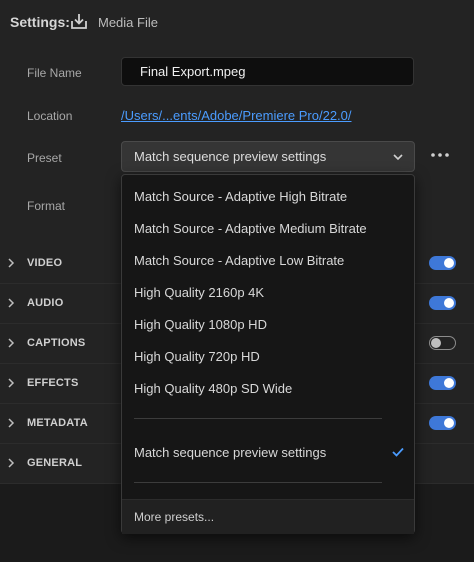 The height and width of the screenshot is (562, 474). What do you see at coordinates (50, 116) in the screenshot?
I see `location-label: Location` at bounding box center [50, 116].